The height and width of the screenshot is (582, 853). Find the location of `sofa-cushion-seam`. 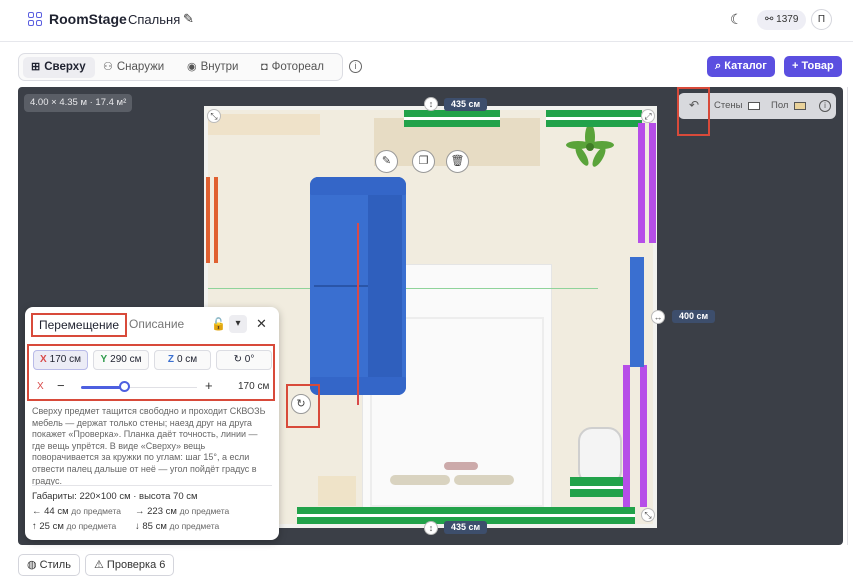

sofa-cushion-seam is located at coordinates (341, 286).